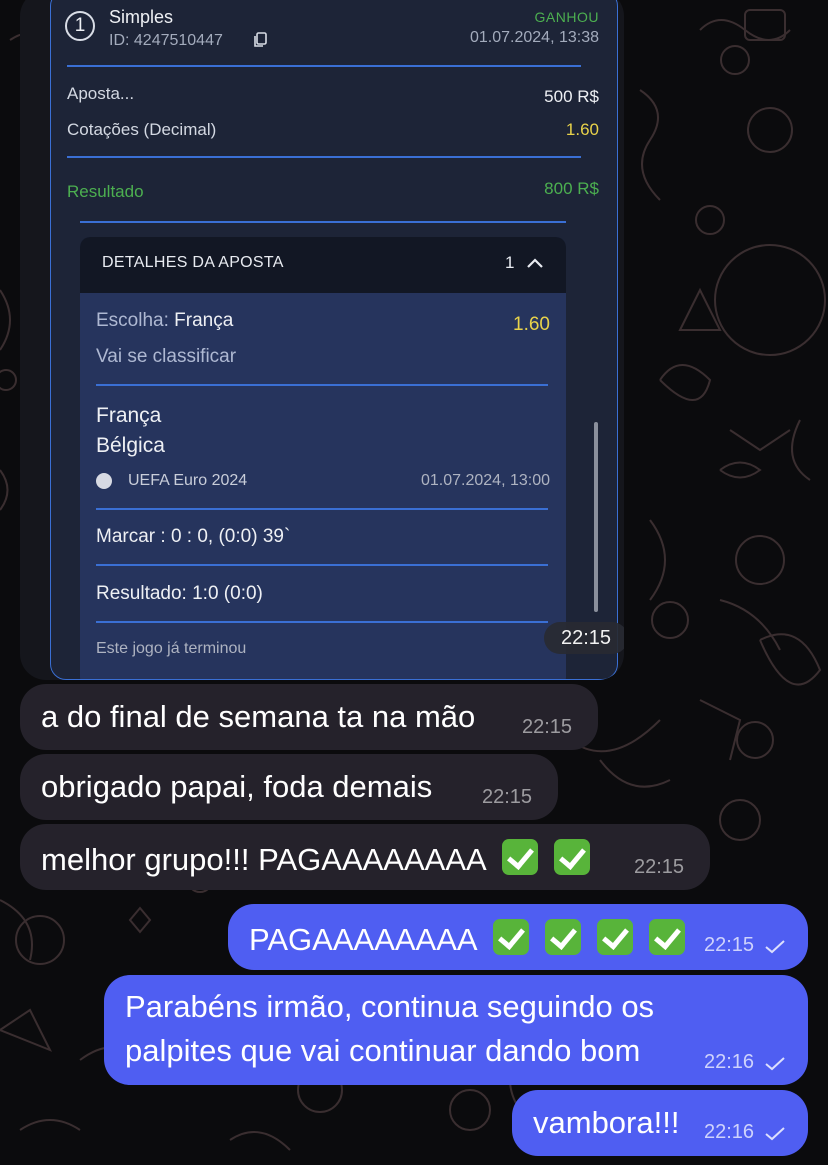  I want to click on market-name: Vai se classificar, so click(166, 356).